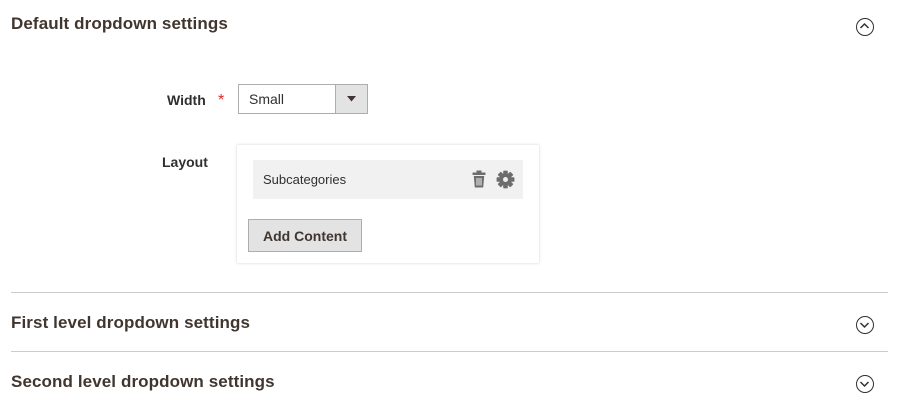 This screenshot has width=900, height=409. Describe the element at coordinates (185, 162) in the screenshot. I see `layout-label: Layout` at that location.